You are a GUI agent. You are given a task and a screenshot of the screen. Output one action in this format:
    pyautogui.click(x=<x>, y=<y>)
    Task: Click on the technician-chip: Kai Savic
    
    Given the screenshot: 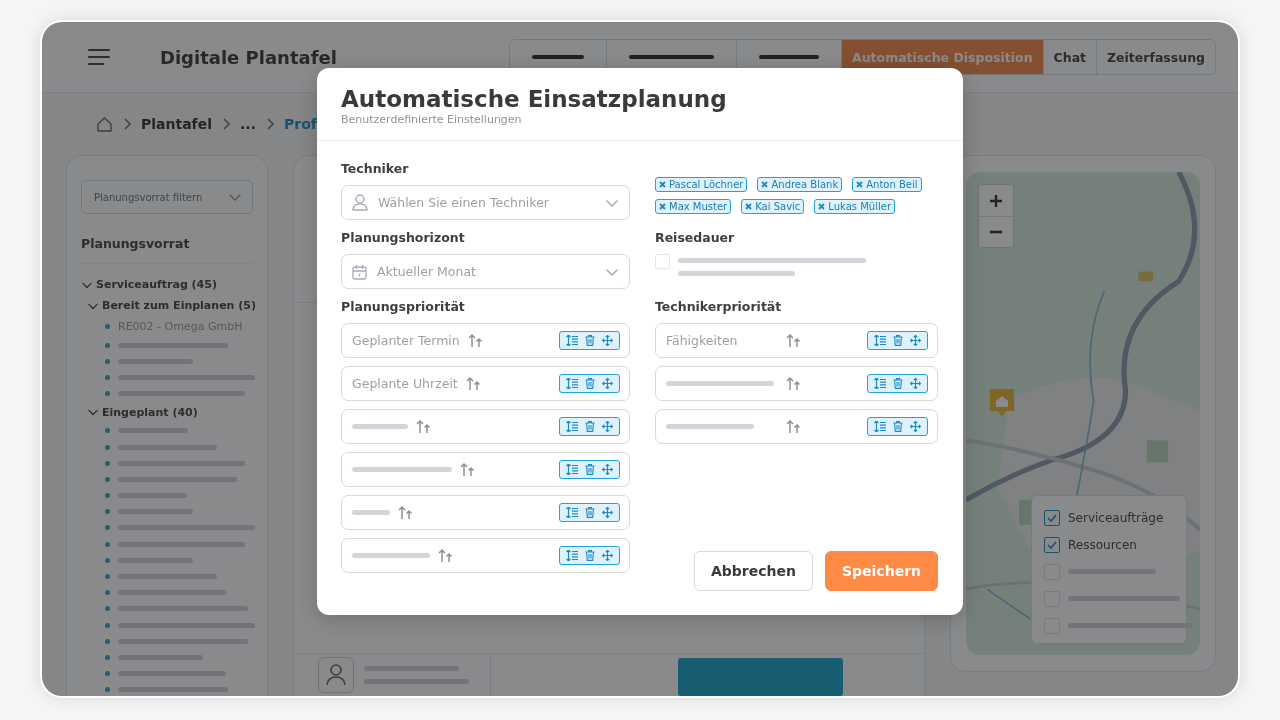 What is the action you would take?
    pyautogui.click(x=773, y=206)
    